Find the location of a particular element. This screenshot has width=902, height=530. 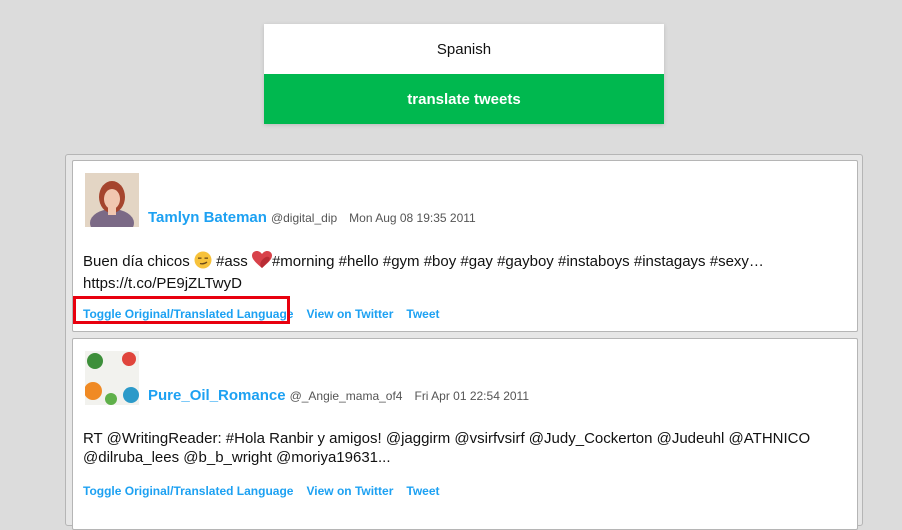

author-name: Pure_Oil_Romance is located at coordinates (217, 395).